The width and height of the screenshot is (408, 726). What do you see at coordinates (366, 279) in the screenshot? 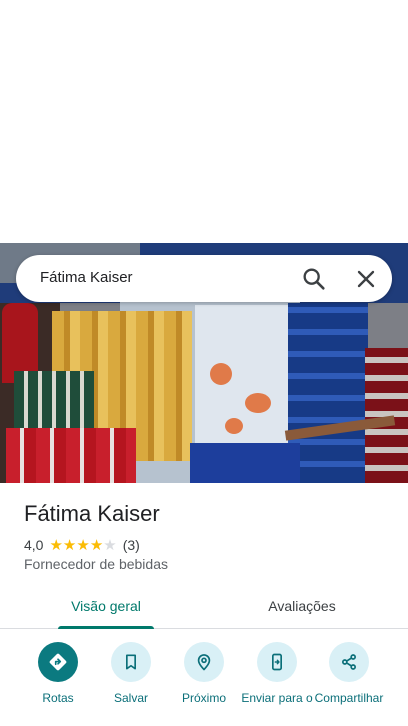
I see `close-icon` at bounding box center [366, 279].